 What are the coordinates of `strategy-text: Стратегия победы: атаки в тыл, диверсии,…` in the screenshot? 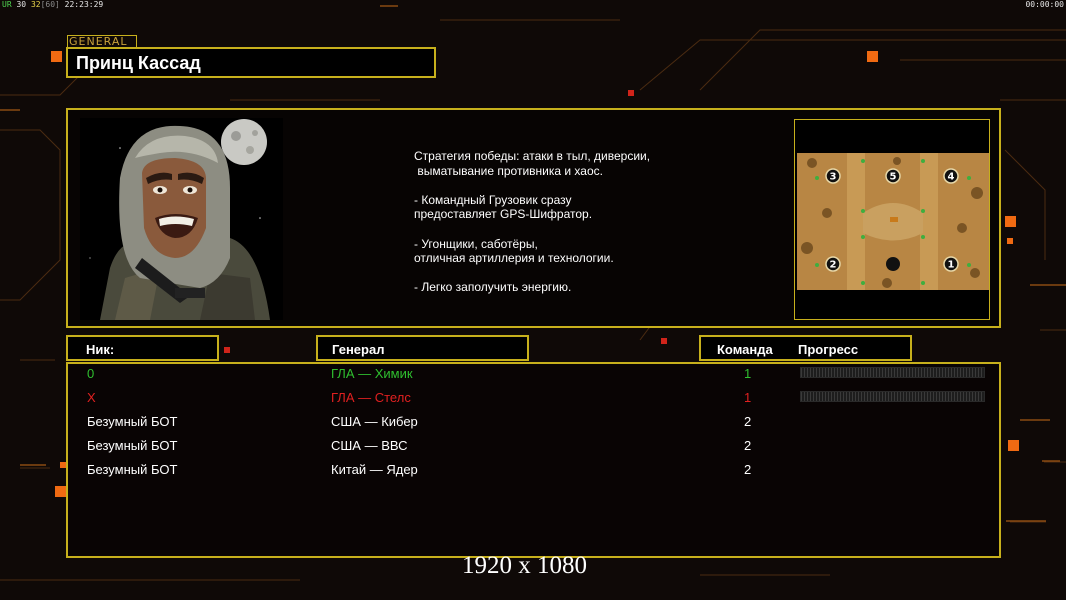 It's located at (579, 229).